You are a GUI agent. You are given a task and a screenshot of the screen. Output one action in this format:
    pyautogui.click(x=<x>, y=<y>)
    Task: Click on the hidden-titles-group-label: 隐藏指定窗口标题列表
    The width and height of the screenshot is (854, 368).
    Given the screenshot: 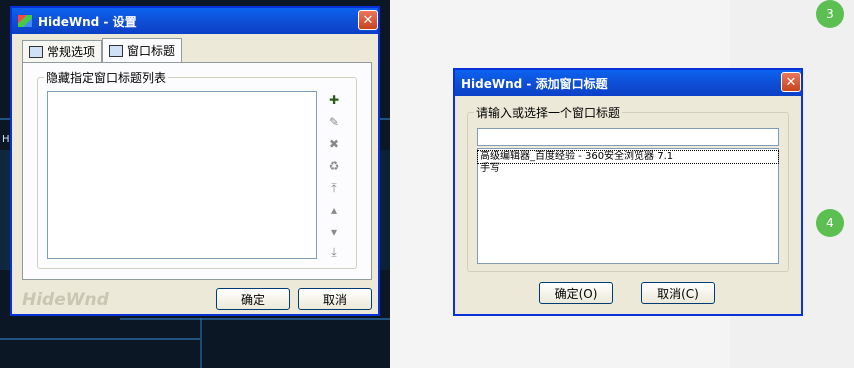 What is the action you would take?
    pyautogui.click(x=106, y=78)
    